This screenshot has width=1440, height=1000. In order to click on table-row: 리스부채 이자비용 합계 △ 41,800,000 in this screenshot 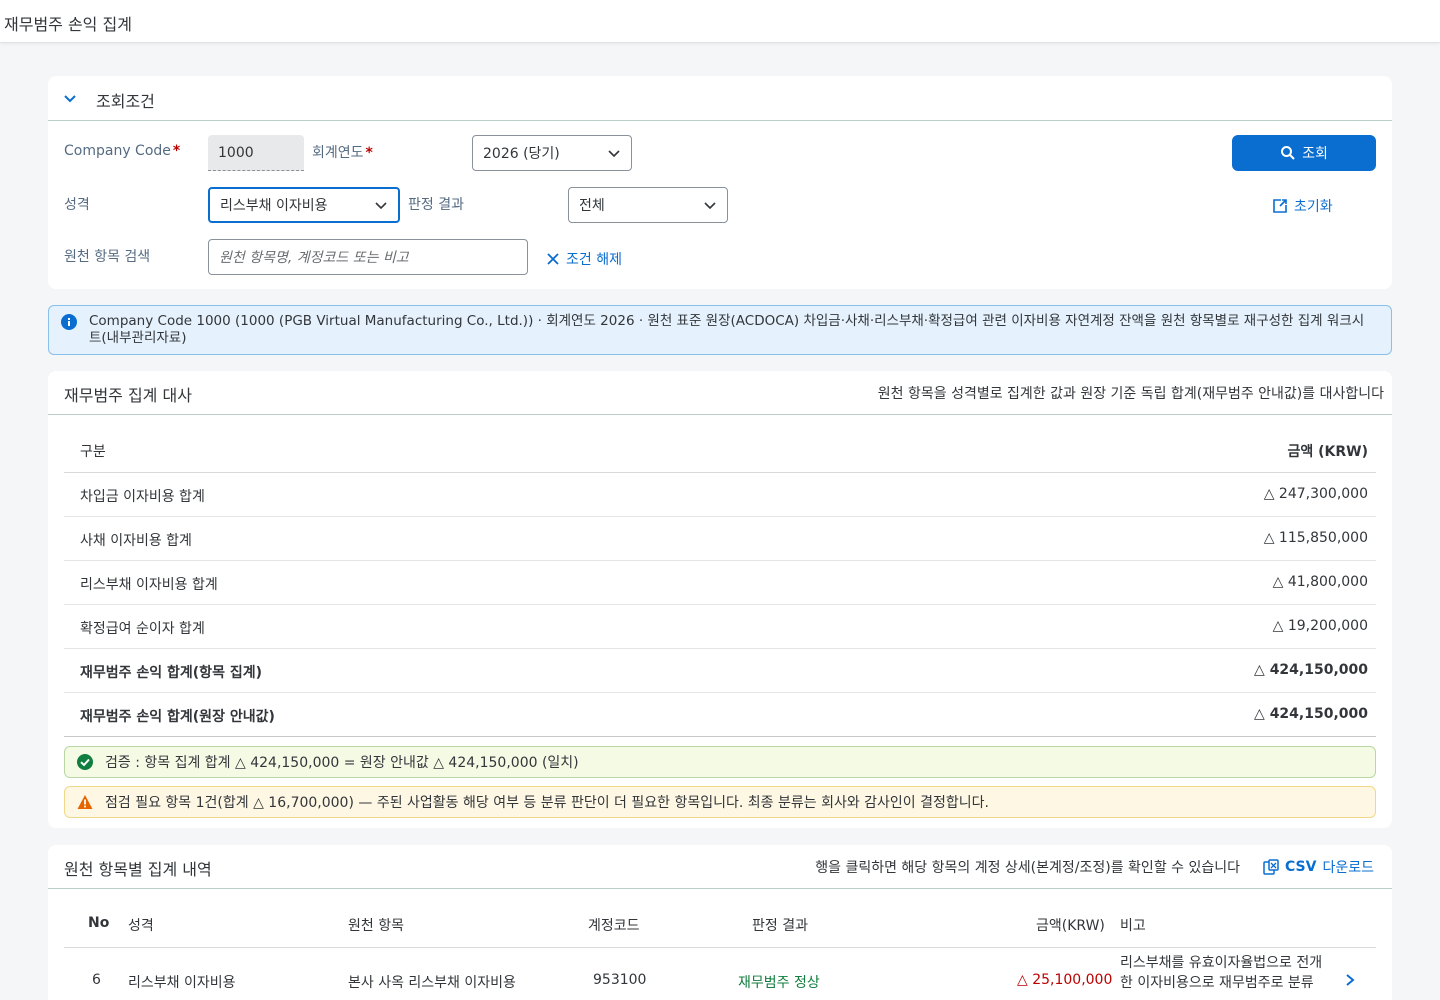, I will do `click(720, 583)`.